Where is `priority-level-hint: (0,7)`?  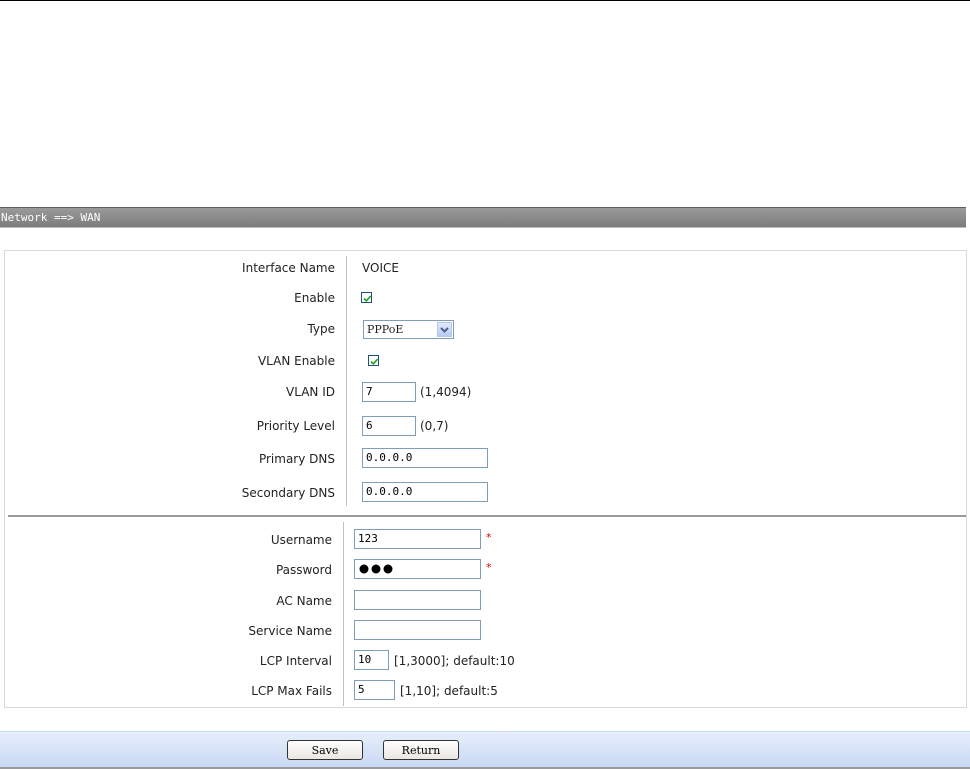 priority-level-hint: (0,7) is located at coordinates (434, 426).